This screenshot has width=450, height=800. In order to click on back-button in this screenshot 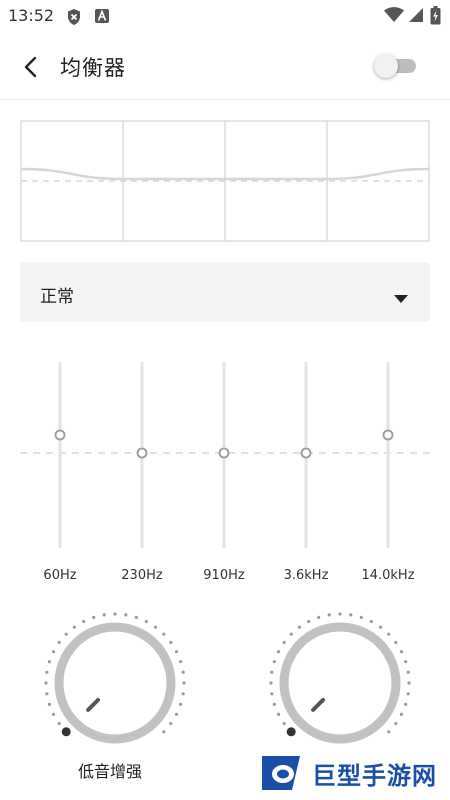, I will do `click(31, 67)`.